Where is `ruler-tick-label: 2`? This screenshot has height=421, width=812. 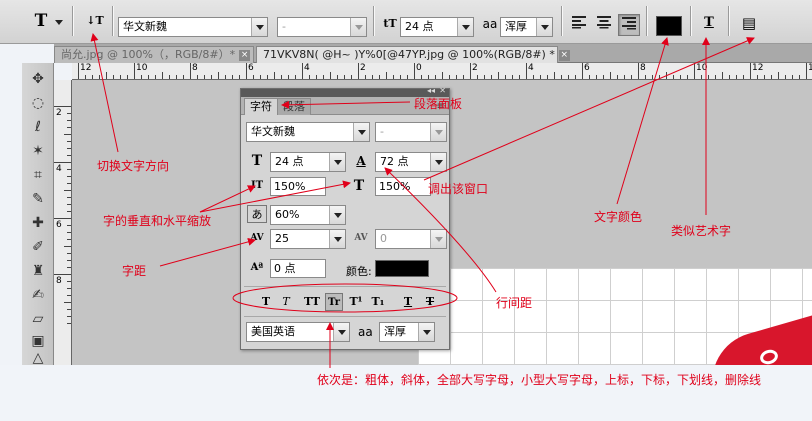 ruler-tick-label: 2 is located at coordinates (475, 68).